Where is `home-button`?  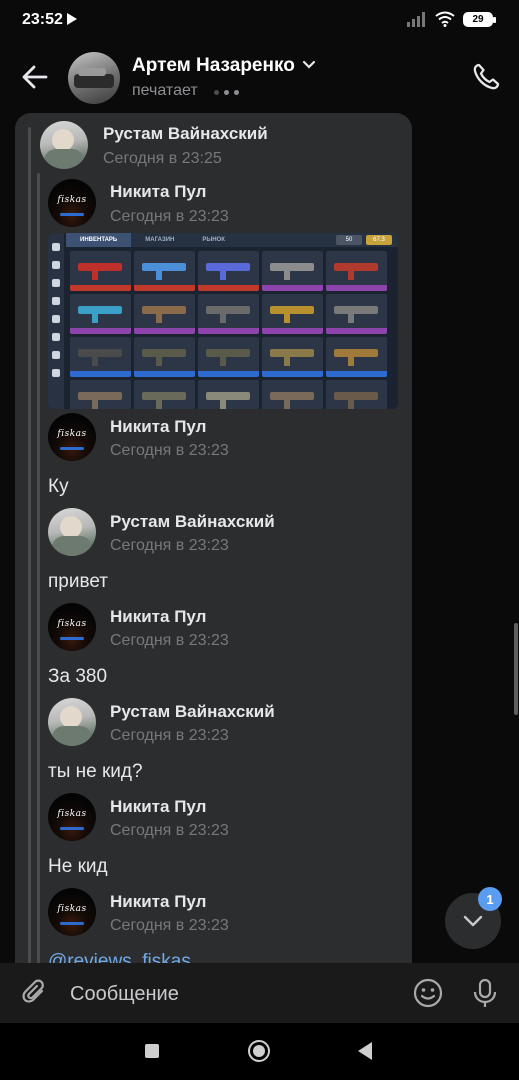
home-button is located at coordinates (259, 1051).